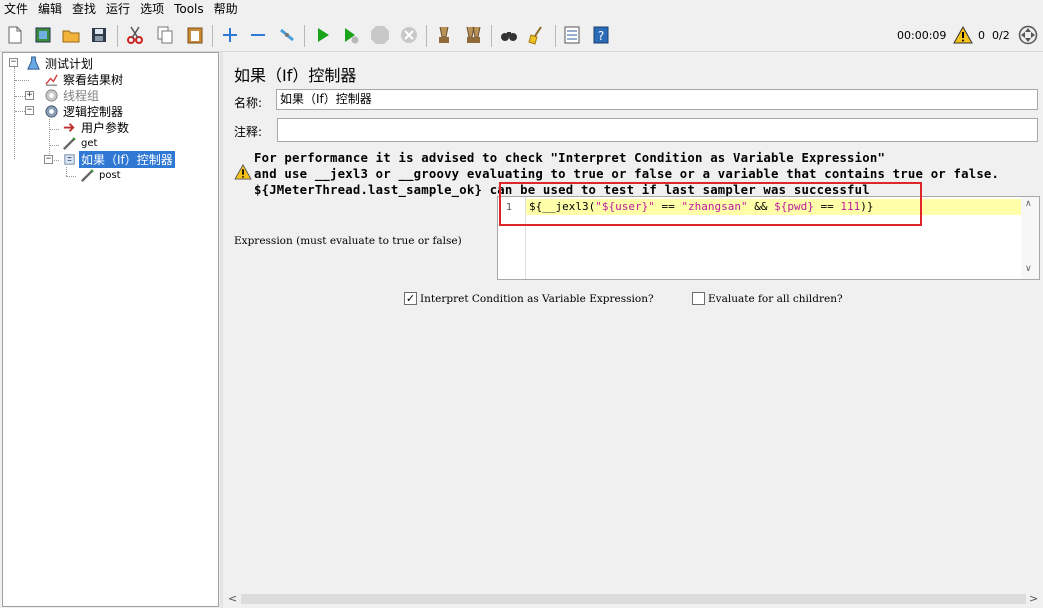 The height and width of the screenshot is (608, 1043). I want to click on menu-run: 运行, so click(119, 9).